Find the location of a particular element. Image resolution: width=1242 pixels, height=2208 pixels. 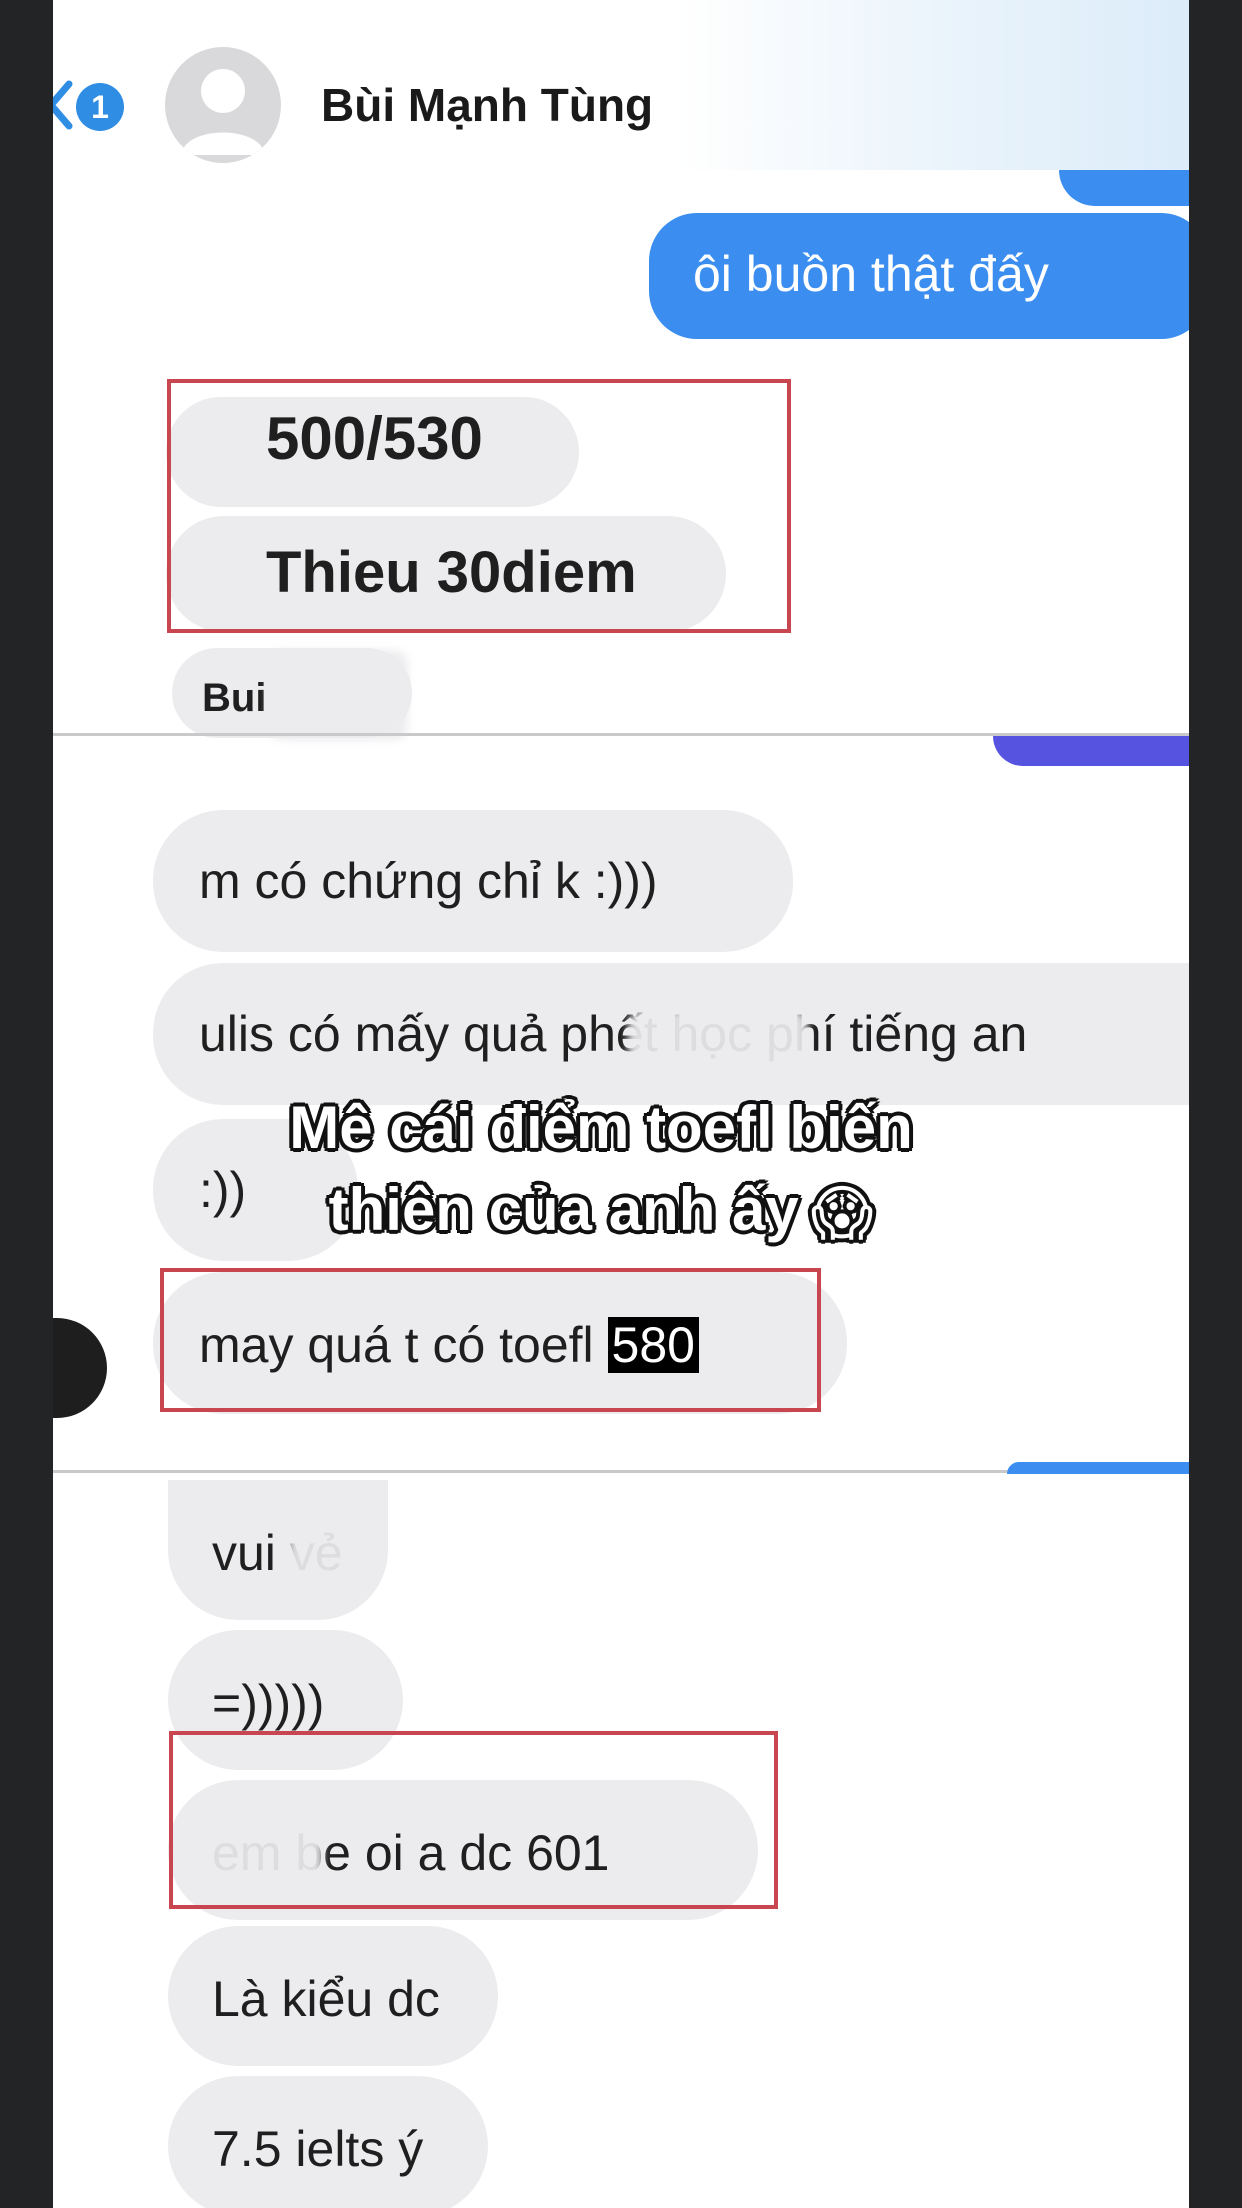

caption-overlay: thiên của anh ấy 😱 is located at coordinates (611, 1212).